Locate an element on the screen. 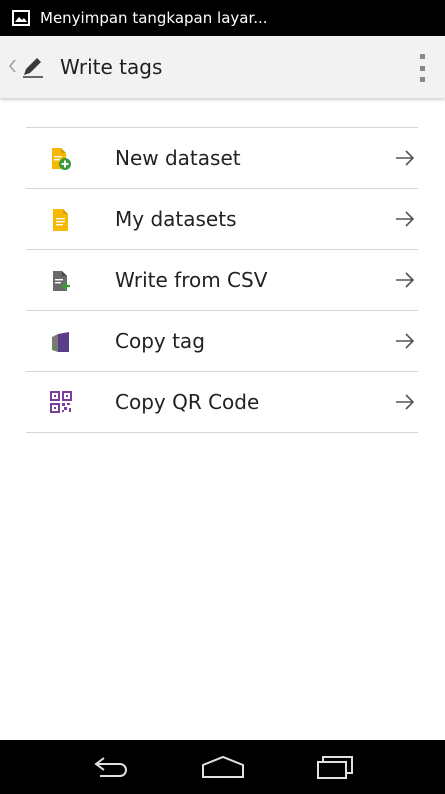  menu-item-label: New dataset is located at coordinates (178, 158).